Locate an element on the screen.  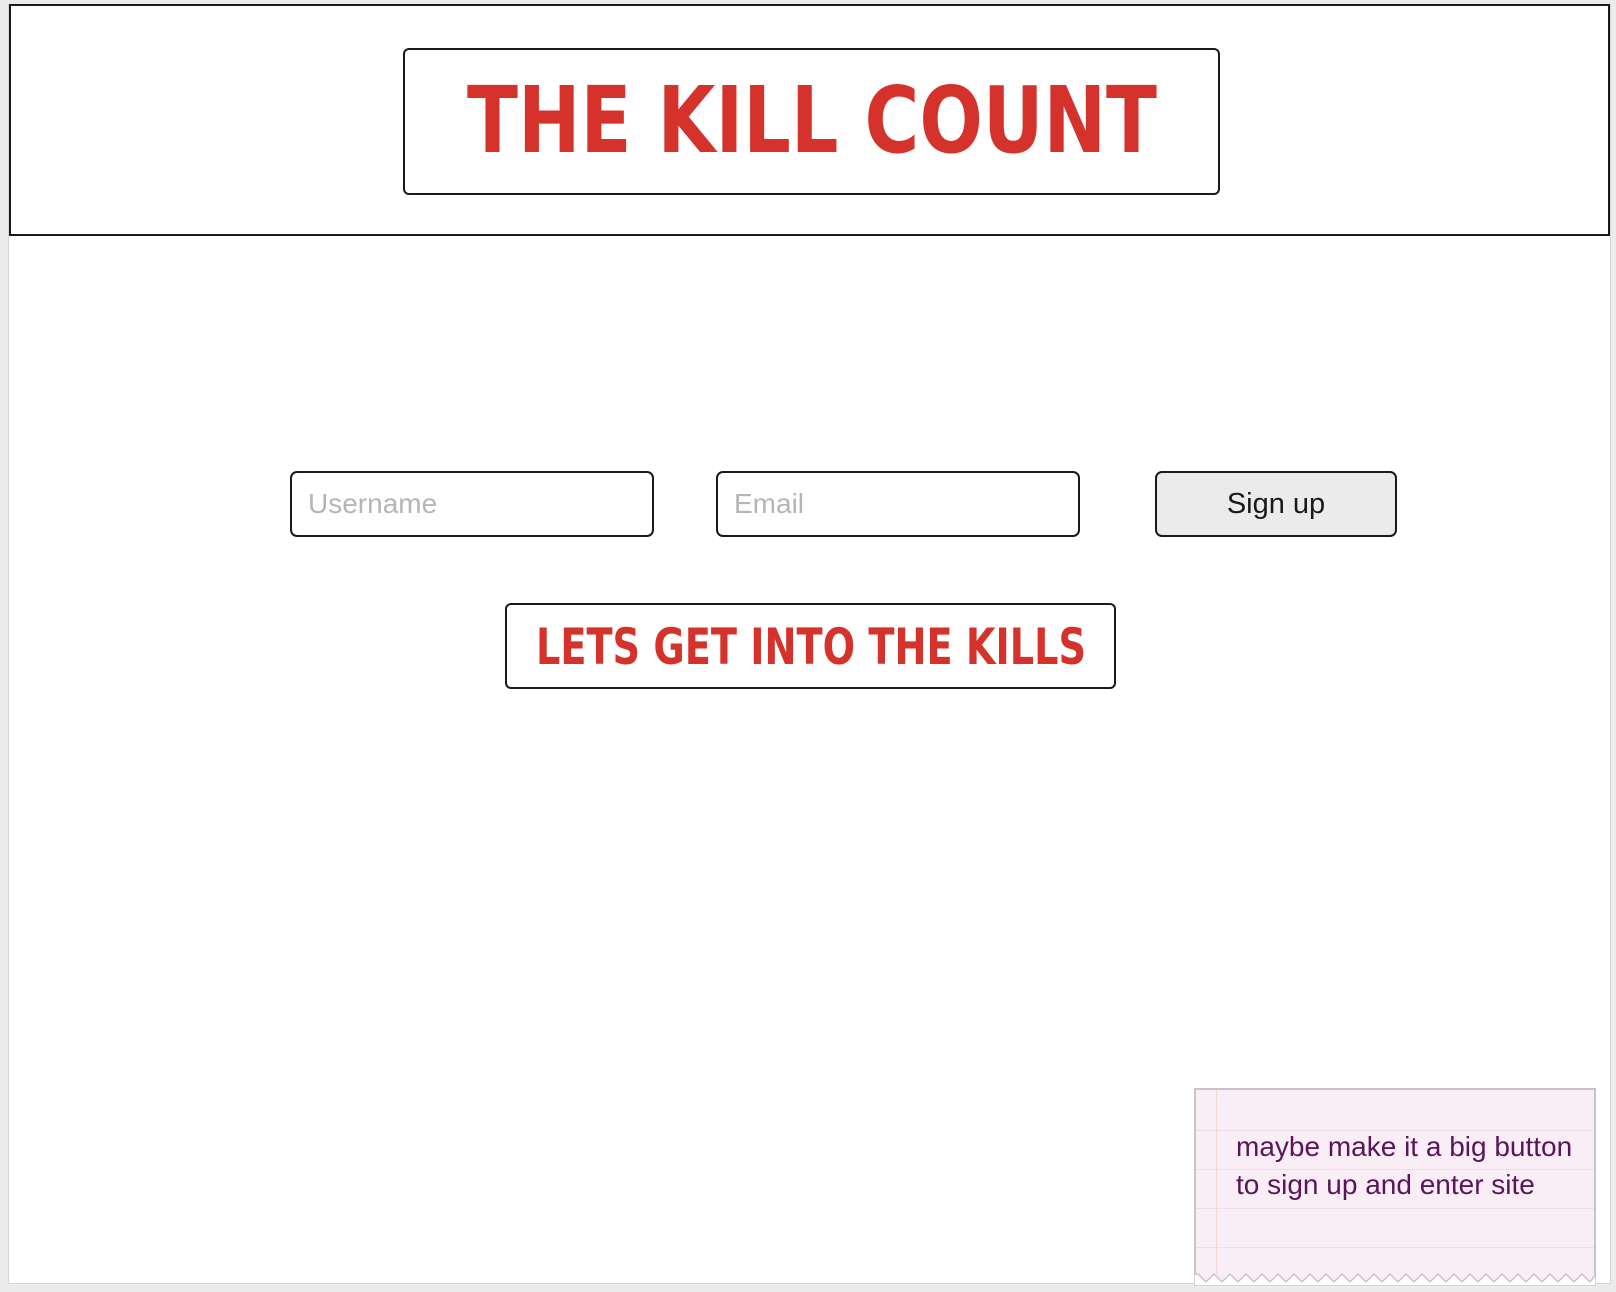
site-logo-text: THE KILL COUNT is located at coordinates (812, 120).